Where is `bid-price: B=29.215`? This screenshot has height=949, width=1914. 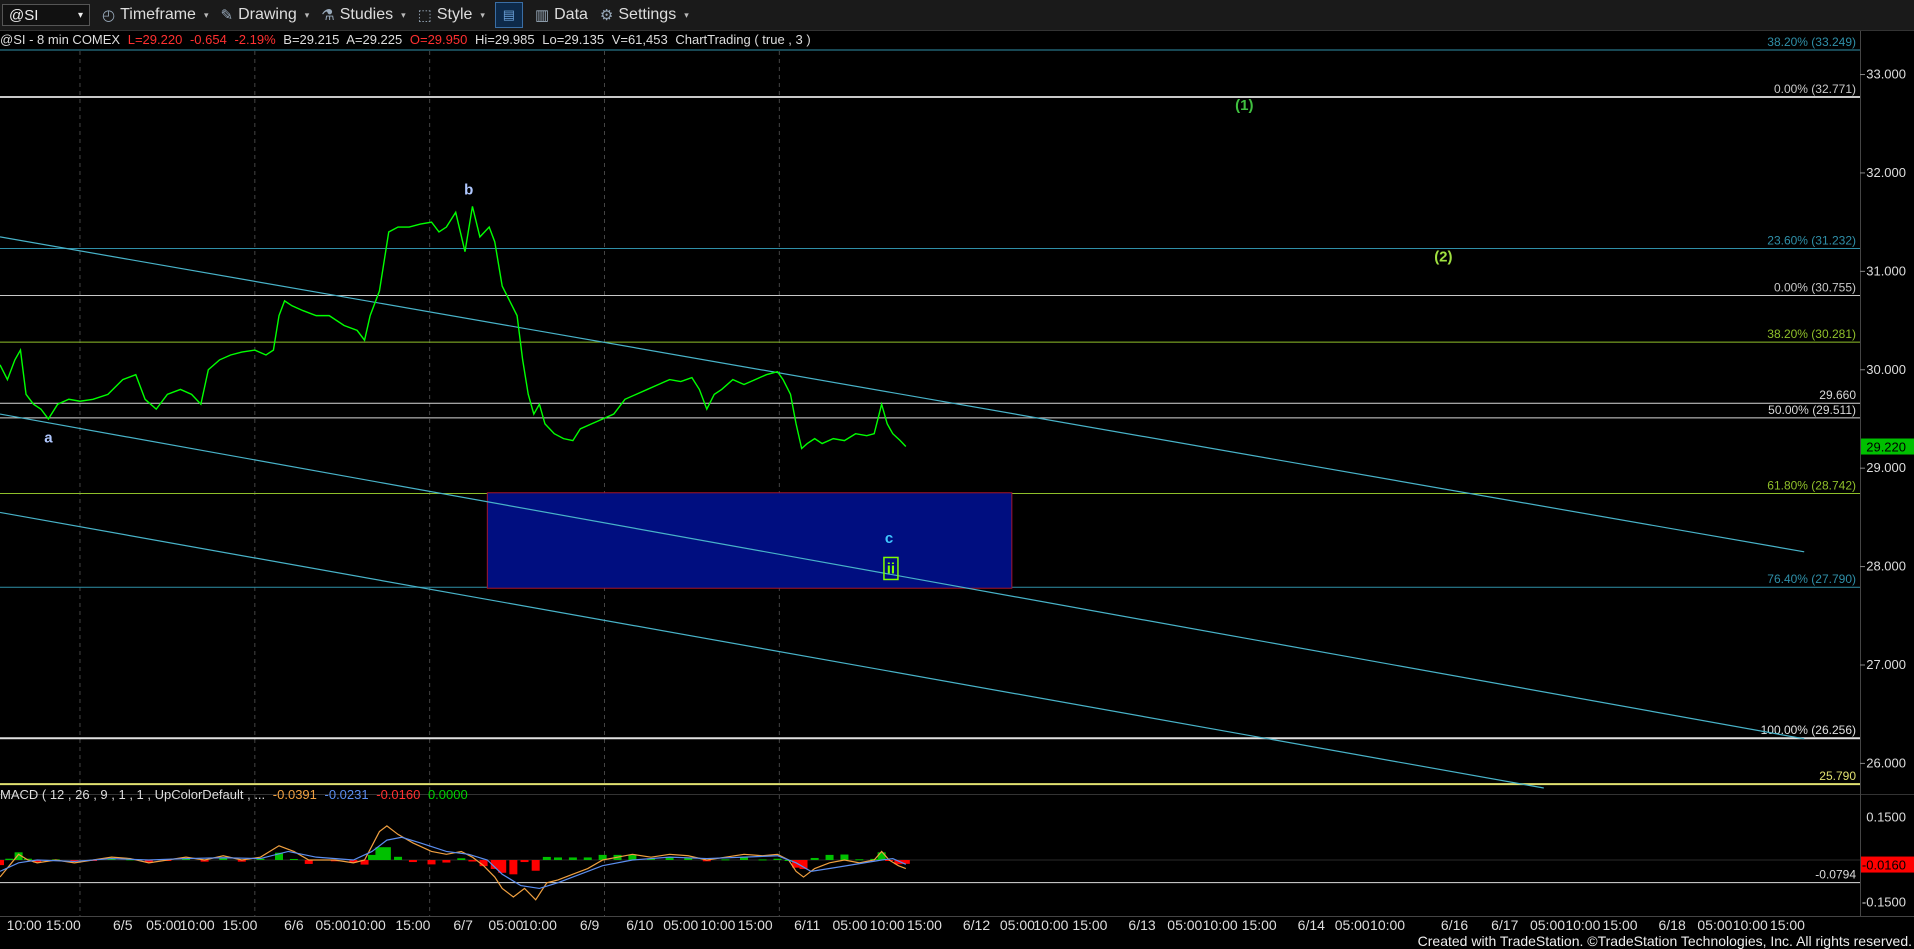
bid-price: B=29.215 is located at coordinates (311, 39).